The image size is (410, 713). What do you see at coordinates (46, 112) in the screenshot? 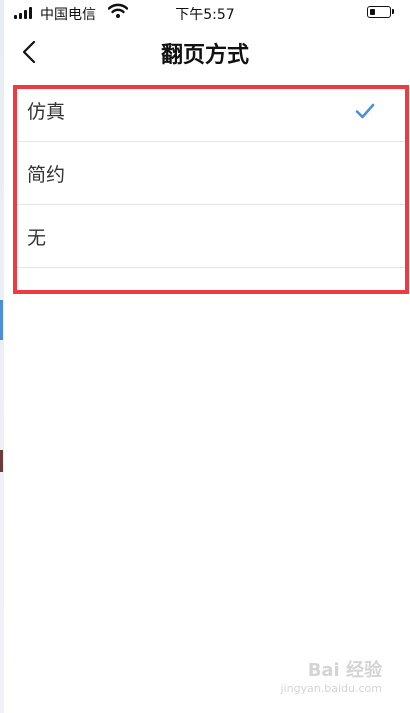
I see `option-label: 仿真` at bounding box center [46, 112].